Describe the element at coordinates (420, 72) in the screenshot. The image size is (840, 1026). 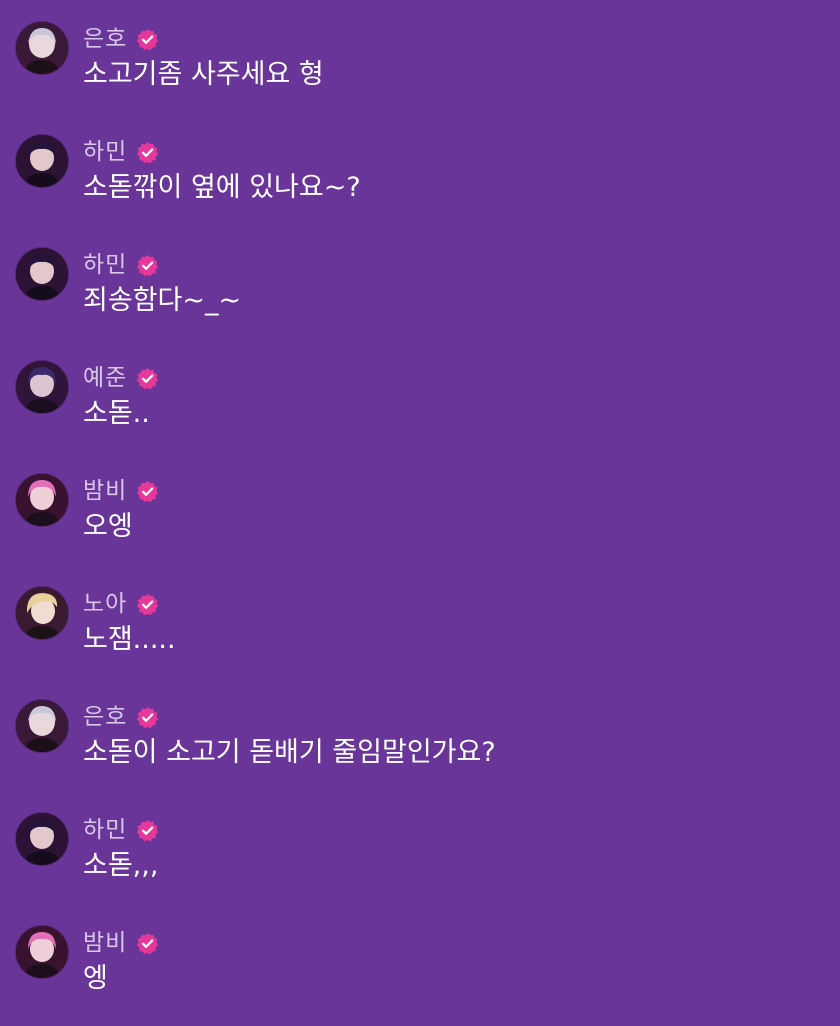
I see `chat-message: 은호 소고기좀 사주세요 형` at that location.